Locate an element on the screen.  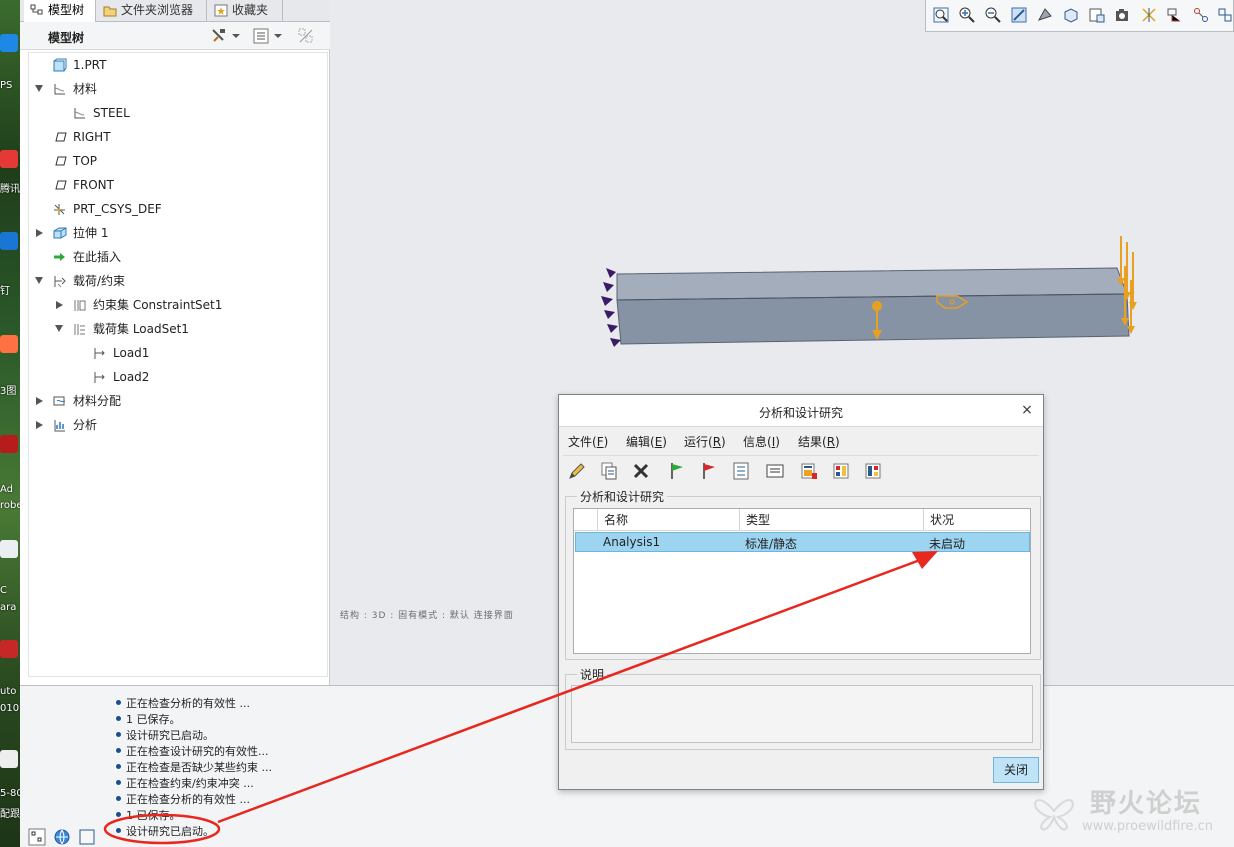
datum-display-icon is located at coordinates (1149, 15).